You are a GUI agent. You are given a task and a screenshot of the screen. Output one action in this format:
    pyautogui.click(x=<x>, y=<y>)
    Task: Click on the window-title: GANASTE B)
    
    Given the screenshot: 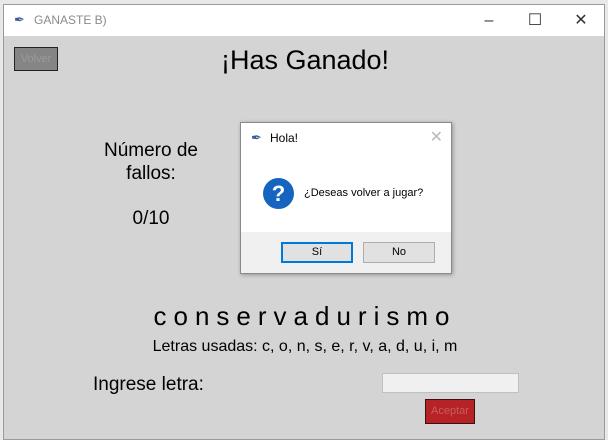 What is the action you would take?
    pyautogui.click(x=70, y=20)
    